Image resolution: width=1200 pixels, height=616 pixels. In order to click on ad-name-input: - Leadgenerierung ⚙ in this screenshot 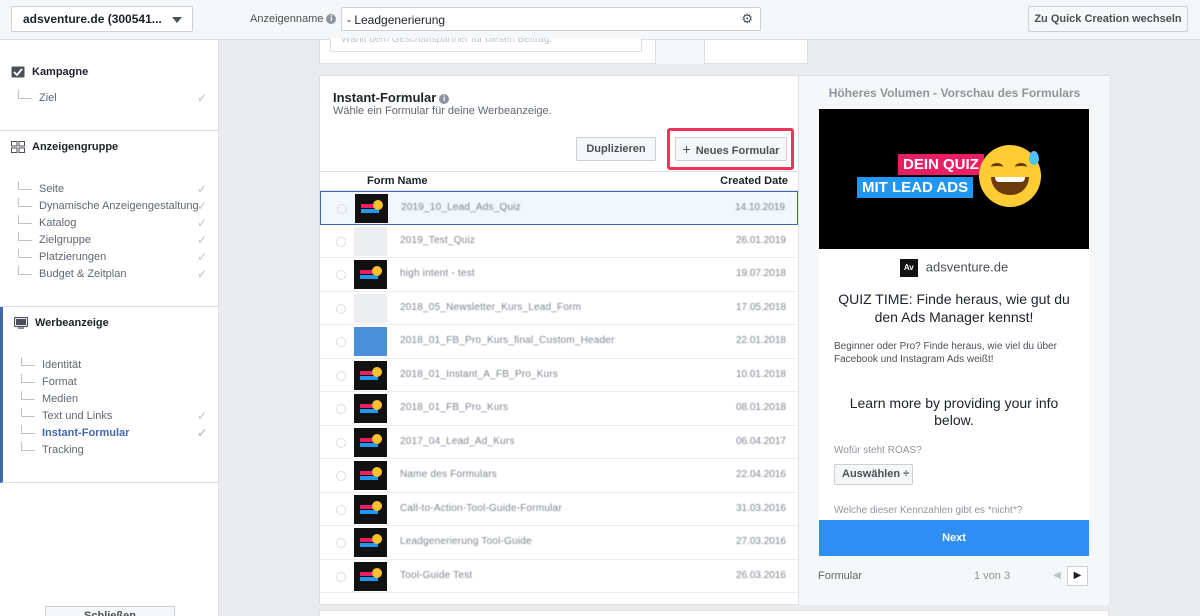, I will do `click(551, 19)`.